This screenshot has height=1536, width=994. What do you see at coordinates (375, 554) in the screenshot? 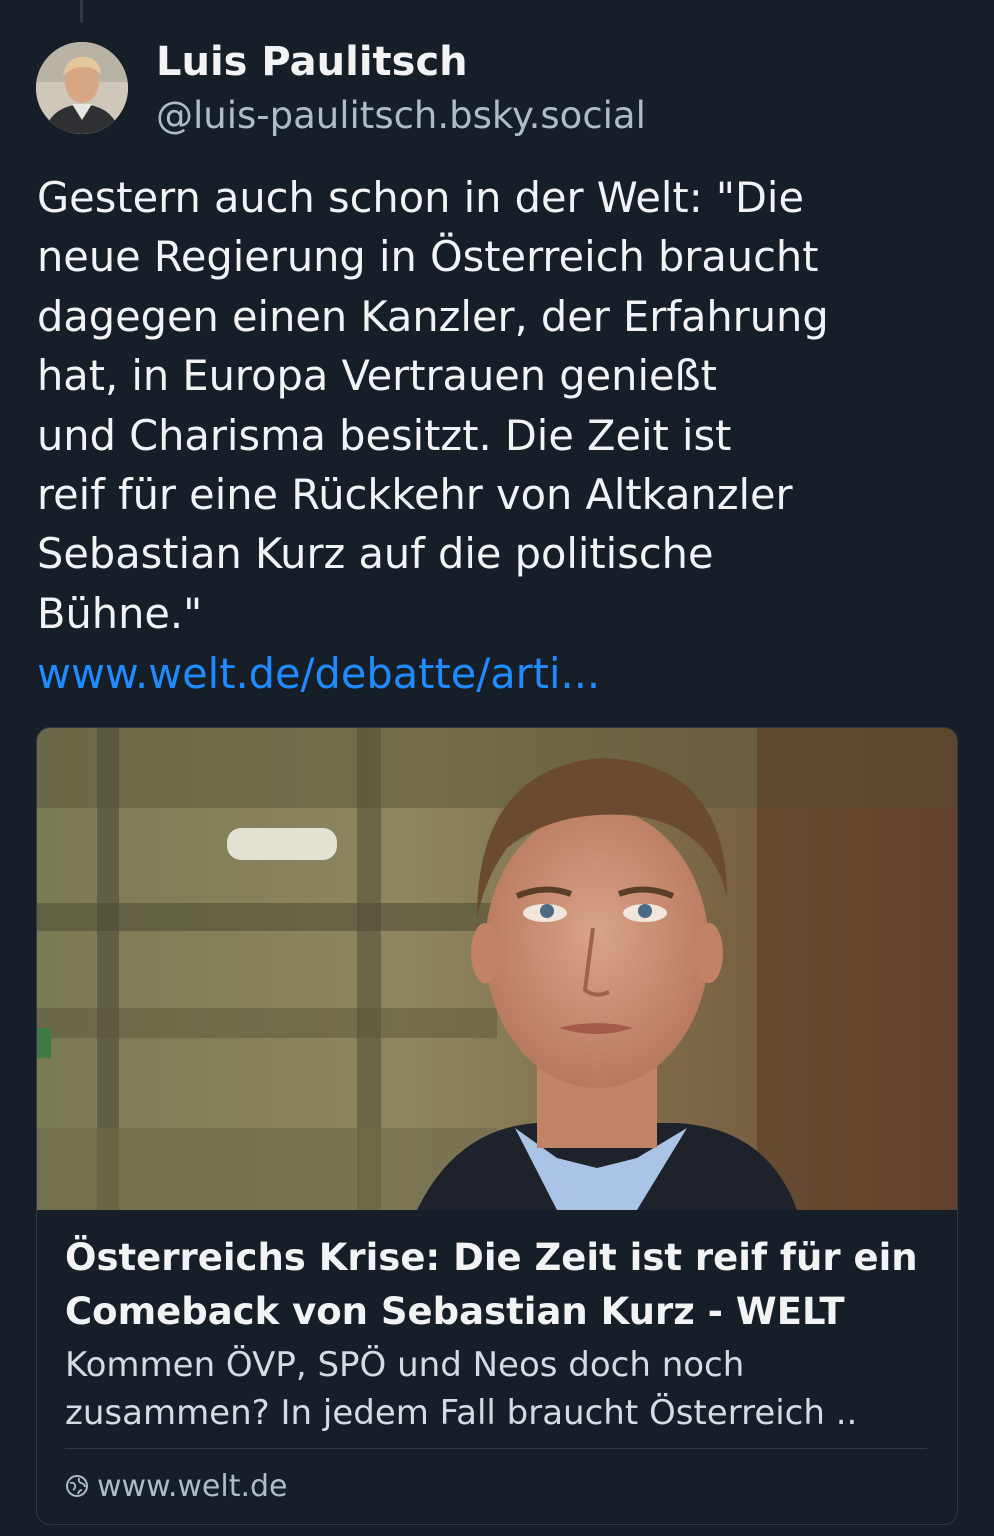
I see `post-text-line: Sebastian Kurz auf die politische` at bounding box center [375, 554].